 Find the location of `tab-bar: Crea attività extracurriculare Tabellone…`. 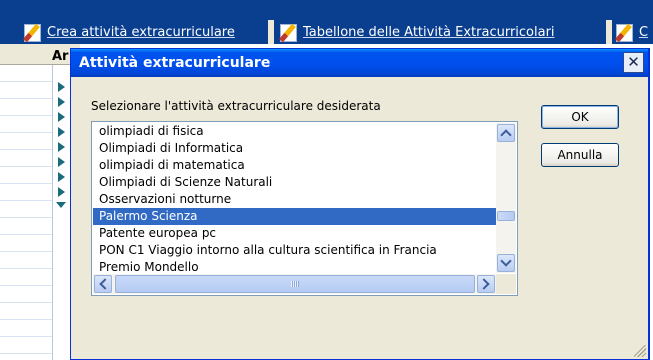

tab-bar: Crea attività extracurriculare Tabellone… is located at coordinates (326, 22).